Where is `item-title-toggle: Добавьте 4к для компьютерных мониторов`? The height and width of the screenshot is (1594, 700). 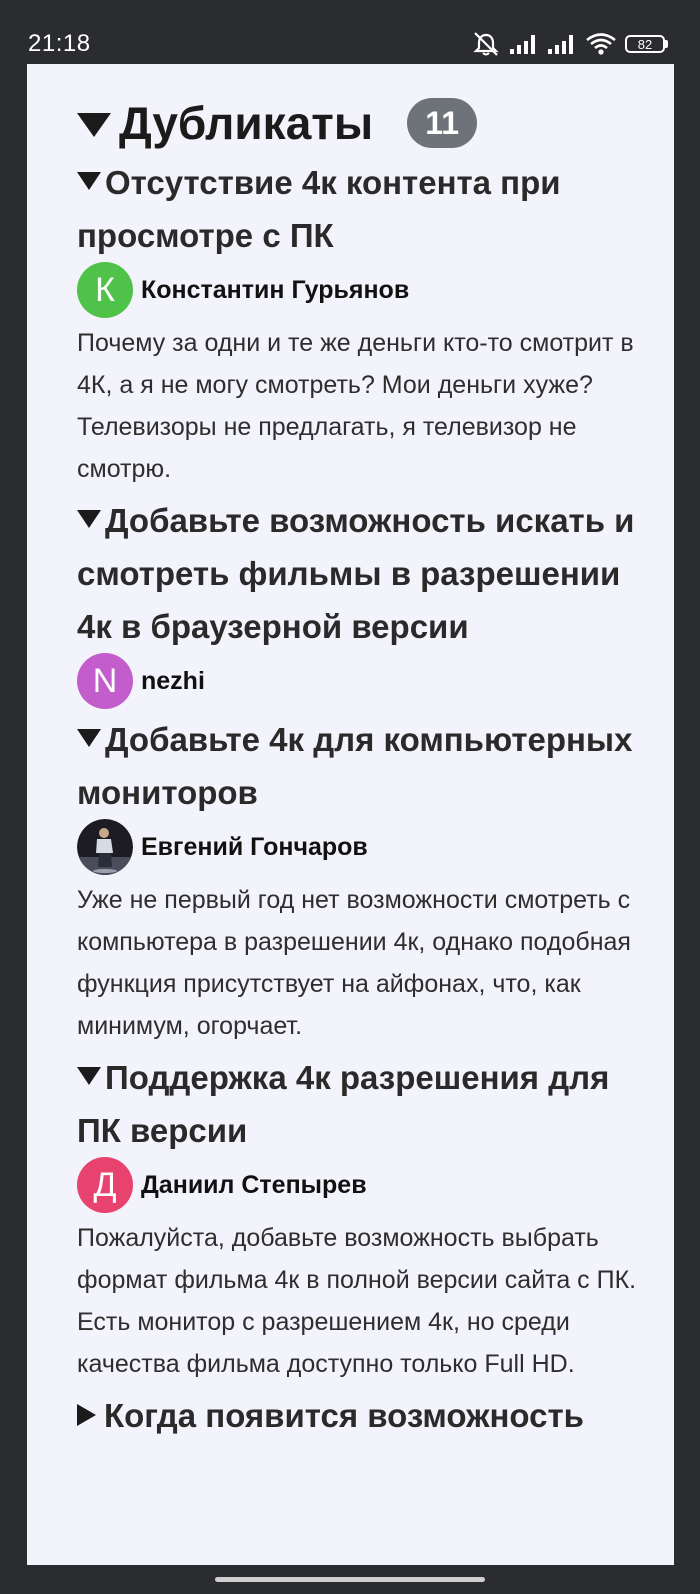
item-title-toggle: Добавьте 4к для компьютерных мониторов is located at coordinates (367, 766).